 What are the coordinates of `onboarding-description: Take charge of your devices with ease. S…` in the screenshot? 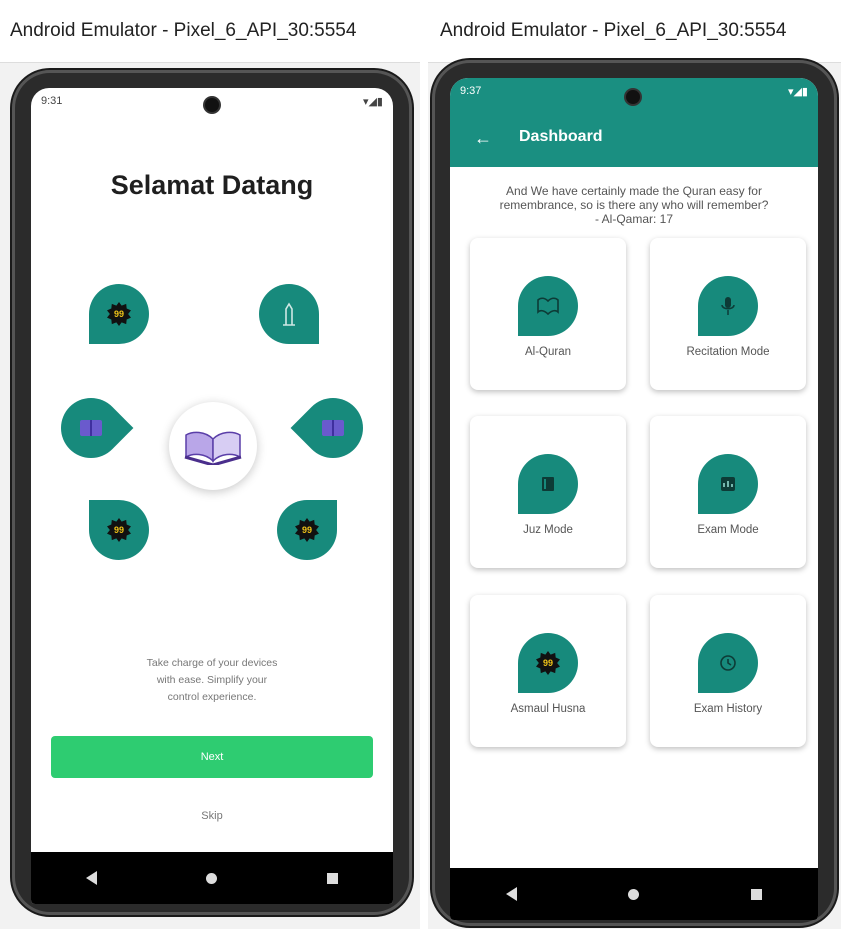 It's located at (212, 680).